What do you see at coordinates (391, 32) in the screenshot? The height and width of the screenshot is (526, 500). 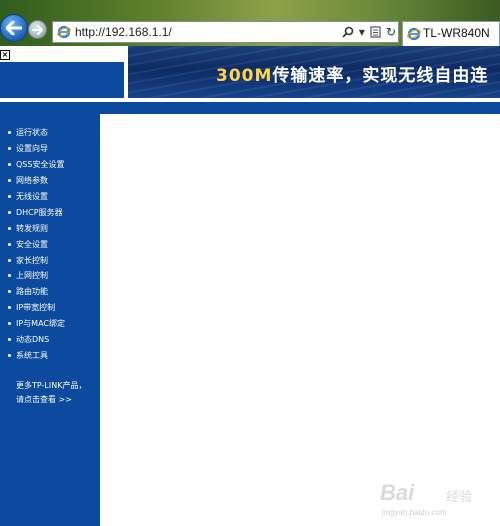 I see `refresh-icon: ↻` at bounding box center [391, 32].